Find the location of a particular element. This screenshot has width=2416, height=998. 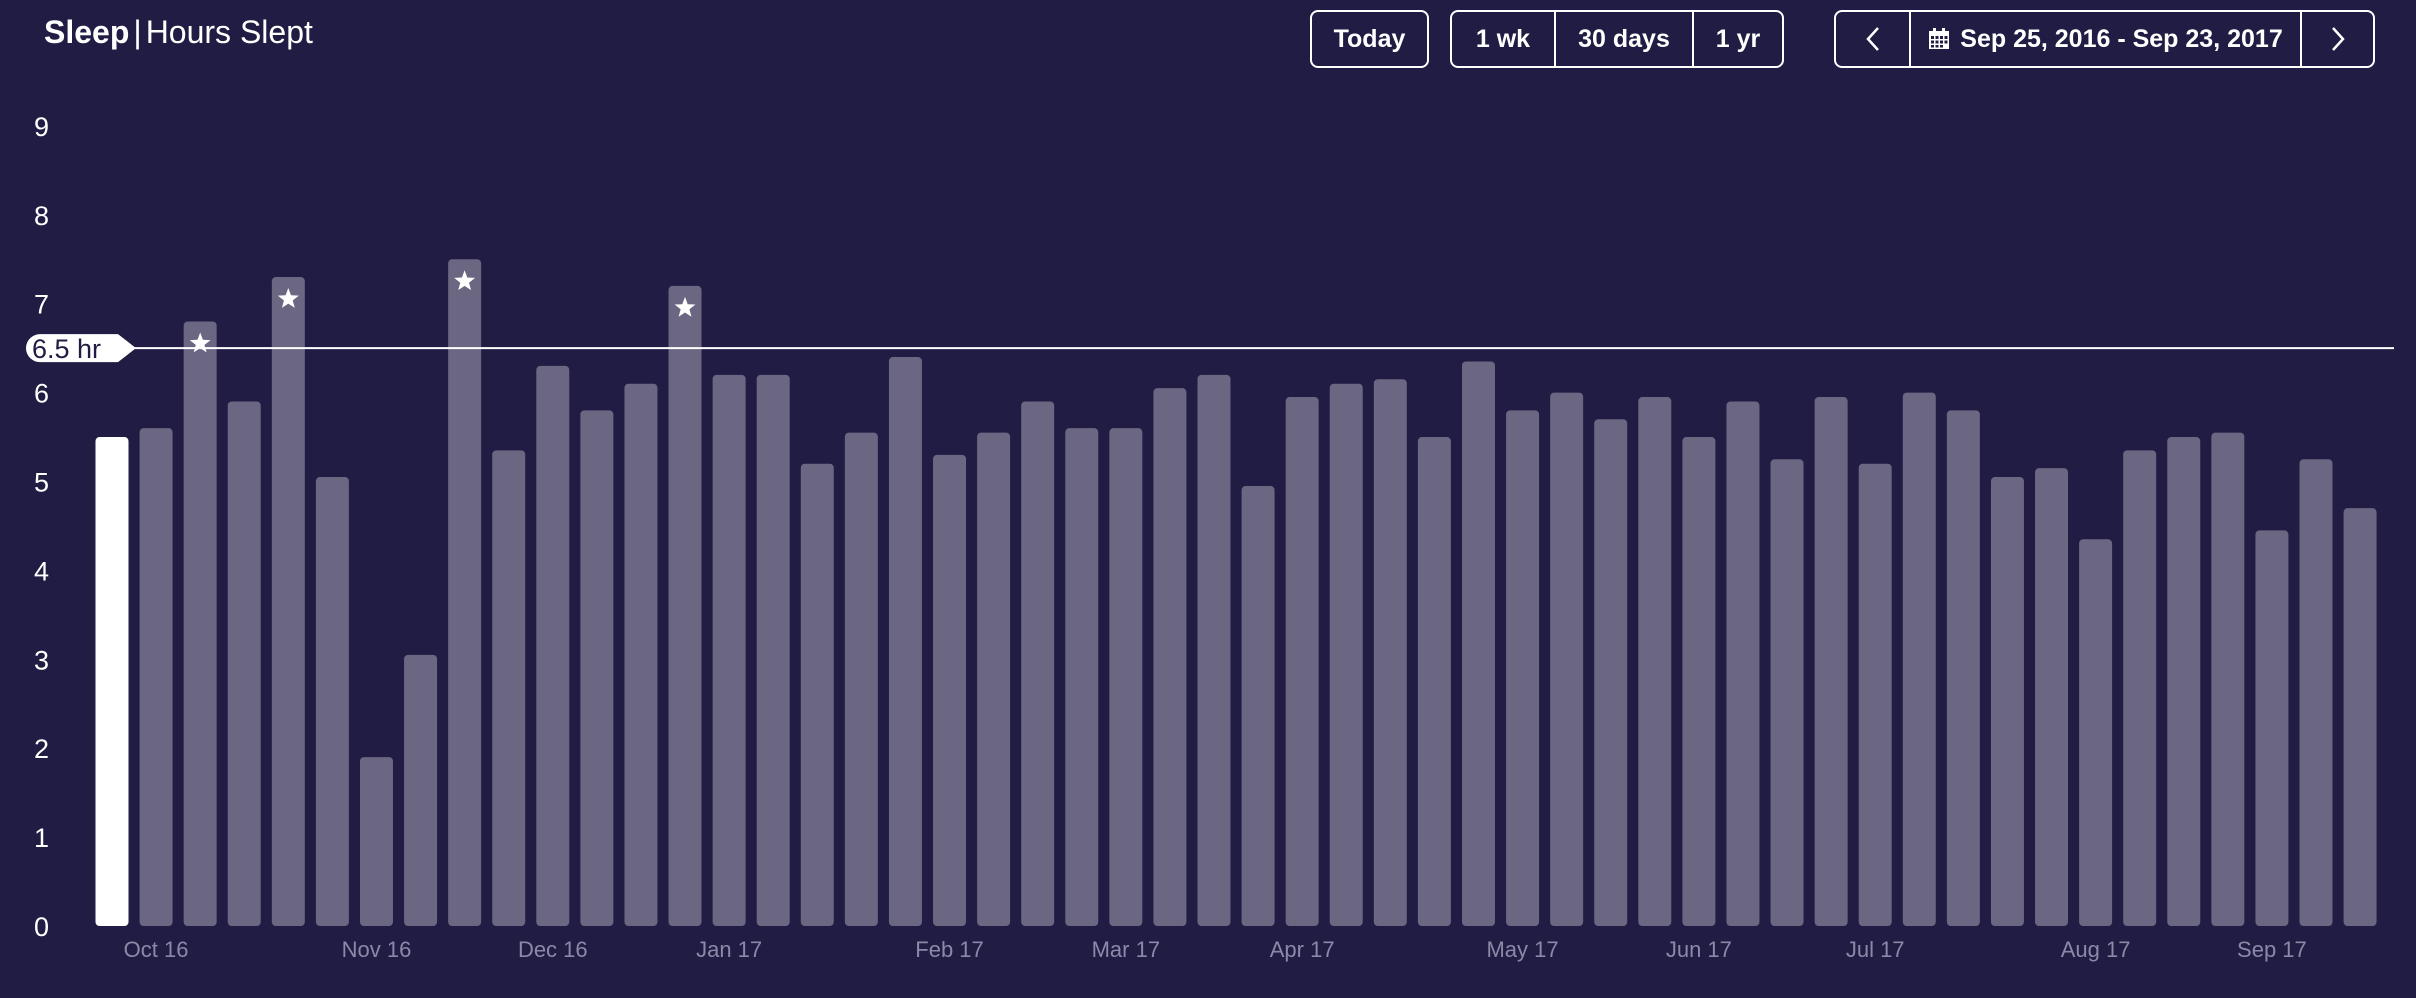

x-month-label: Feb 17 is located at coordinates (949, 949).